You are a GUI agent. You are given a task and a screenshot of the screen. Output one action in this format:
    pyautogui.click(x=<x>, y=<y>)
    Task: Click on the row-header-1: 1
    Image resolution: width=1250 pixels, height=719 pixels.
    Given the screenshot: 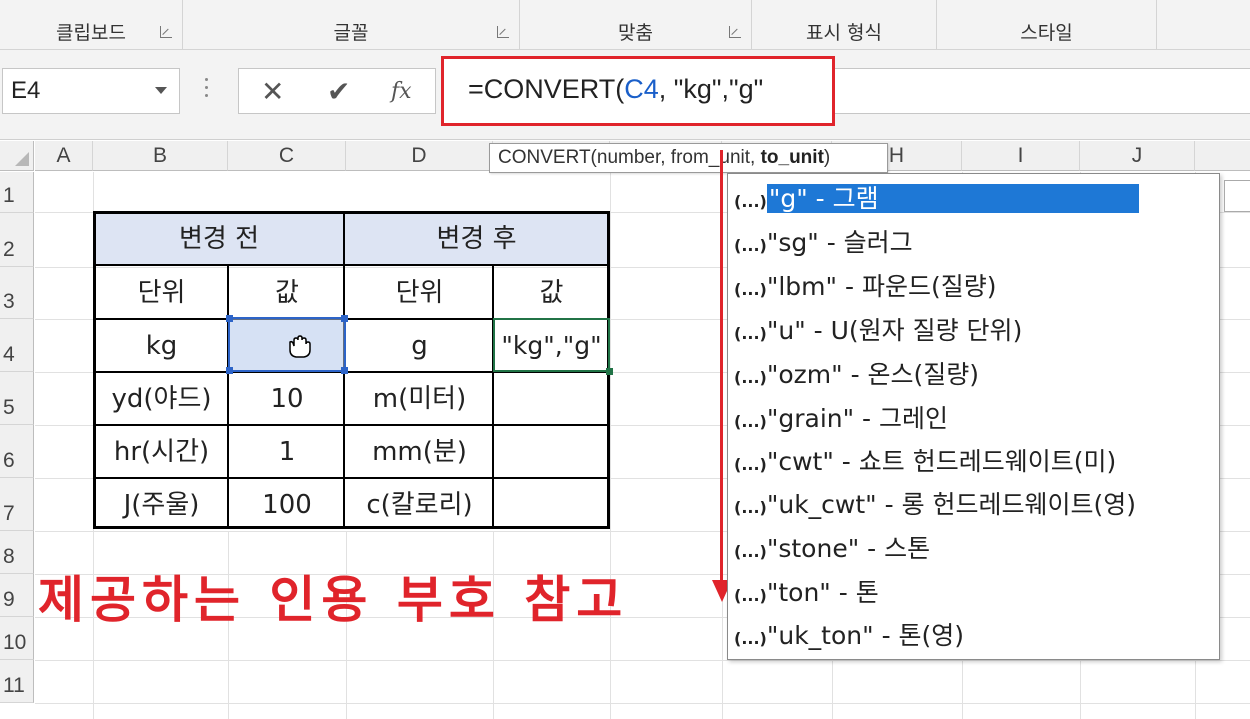 What is the action you would take?
    pyautogui.click(x=17, y=192)
    